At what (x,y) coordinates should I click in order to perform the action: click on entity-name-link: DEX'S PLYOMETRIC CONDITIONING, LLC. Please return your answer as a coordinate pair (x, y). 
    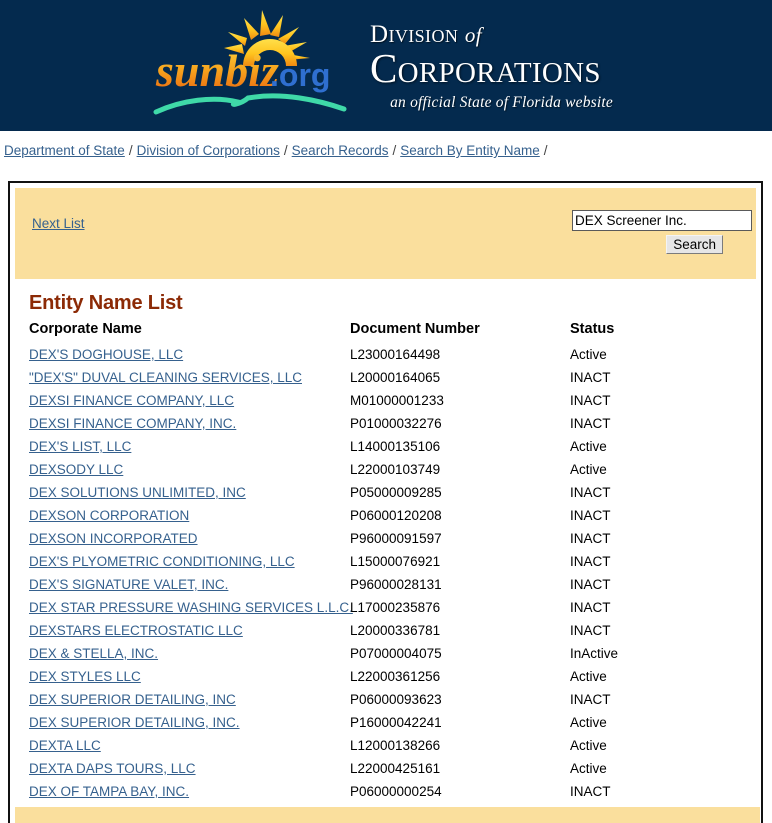
    Looking at the image, I should click on (162, 561).